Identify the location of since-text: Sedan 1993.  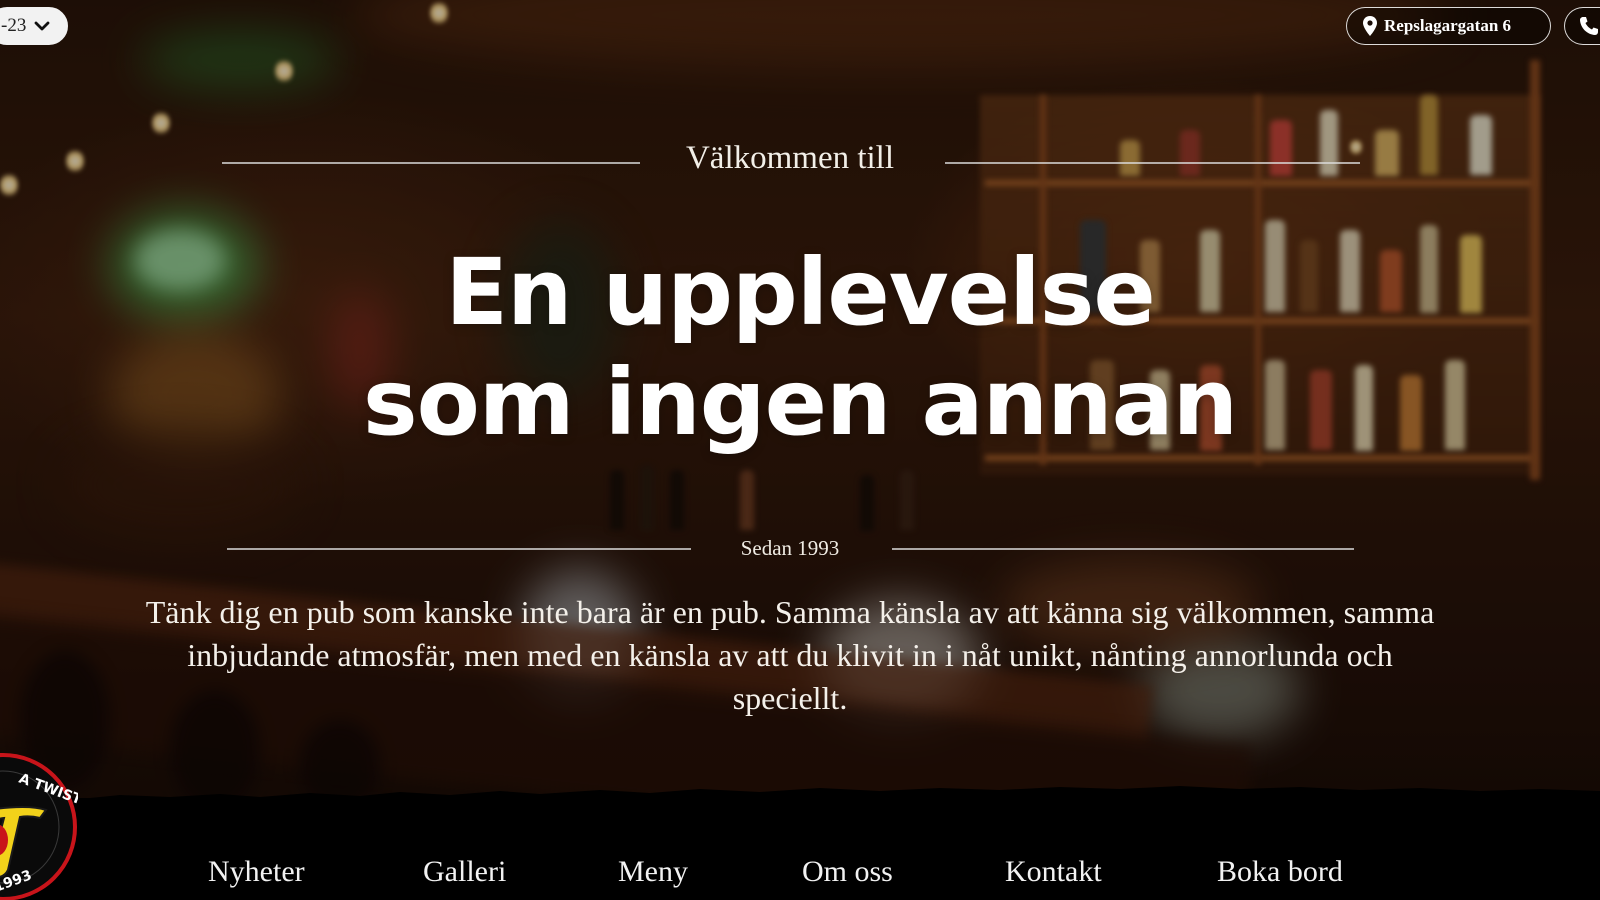
(790, 548).